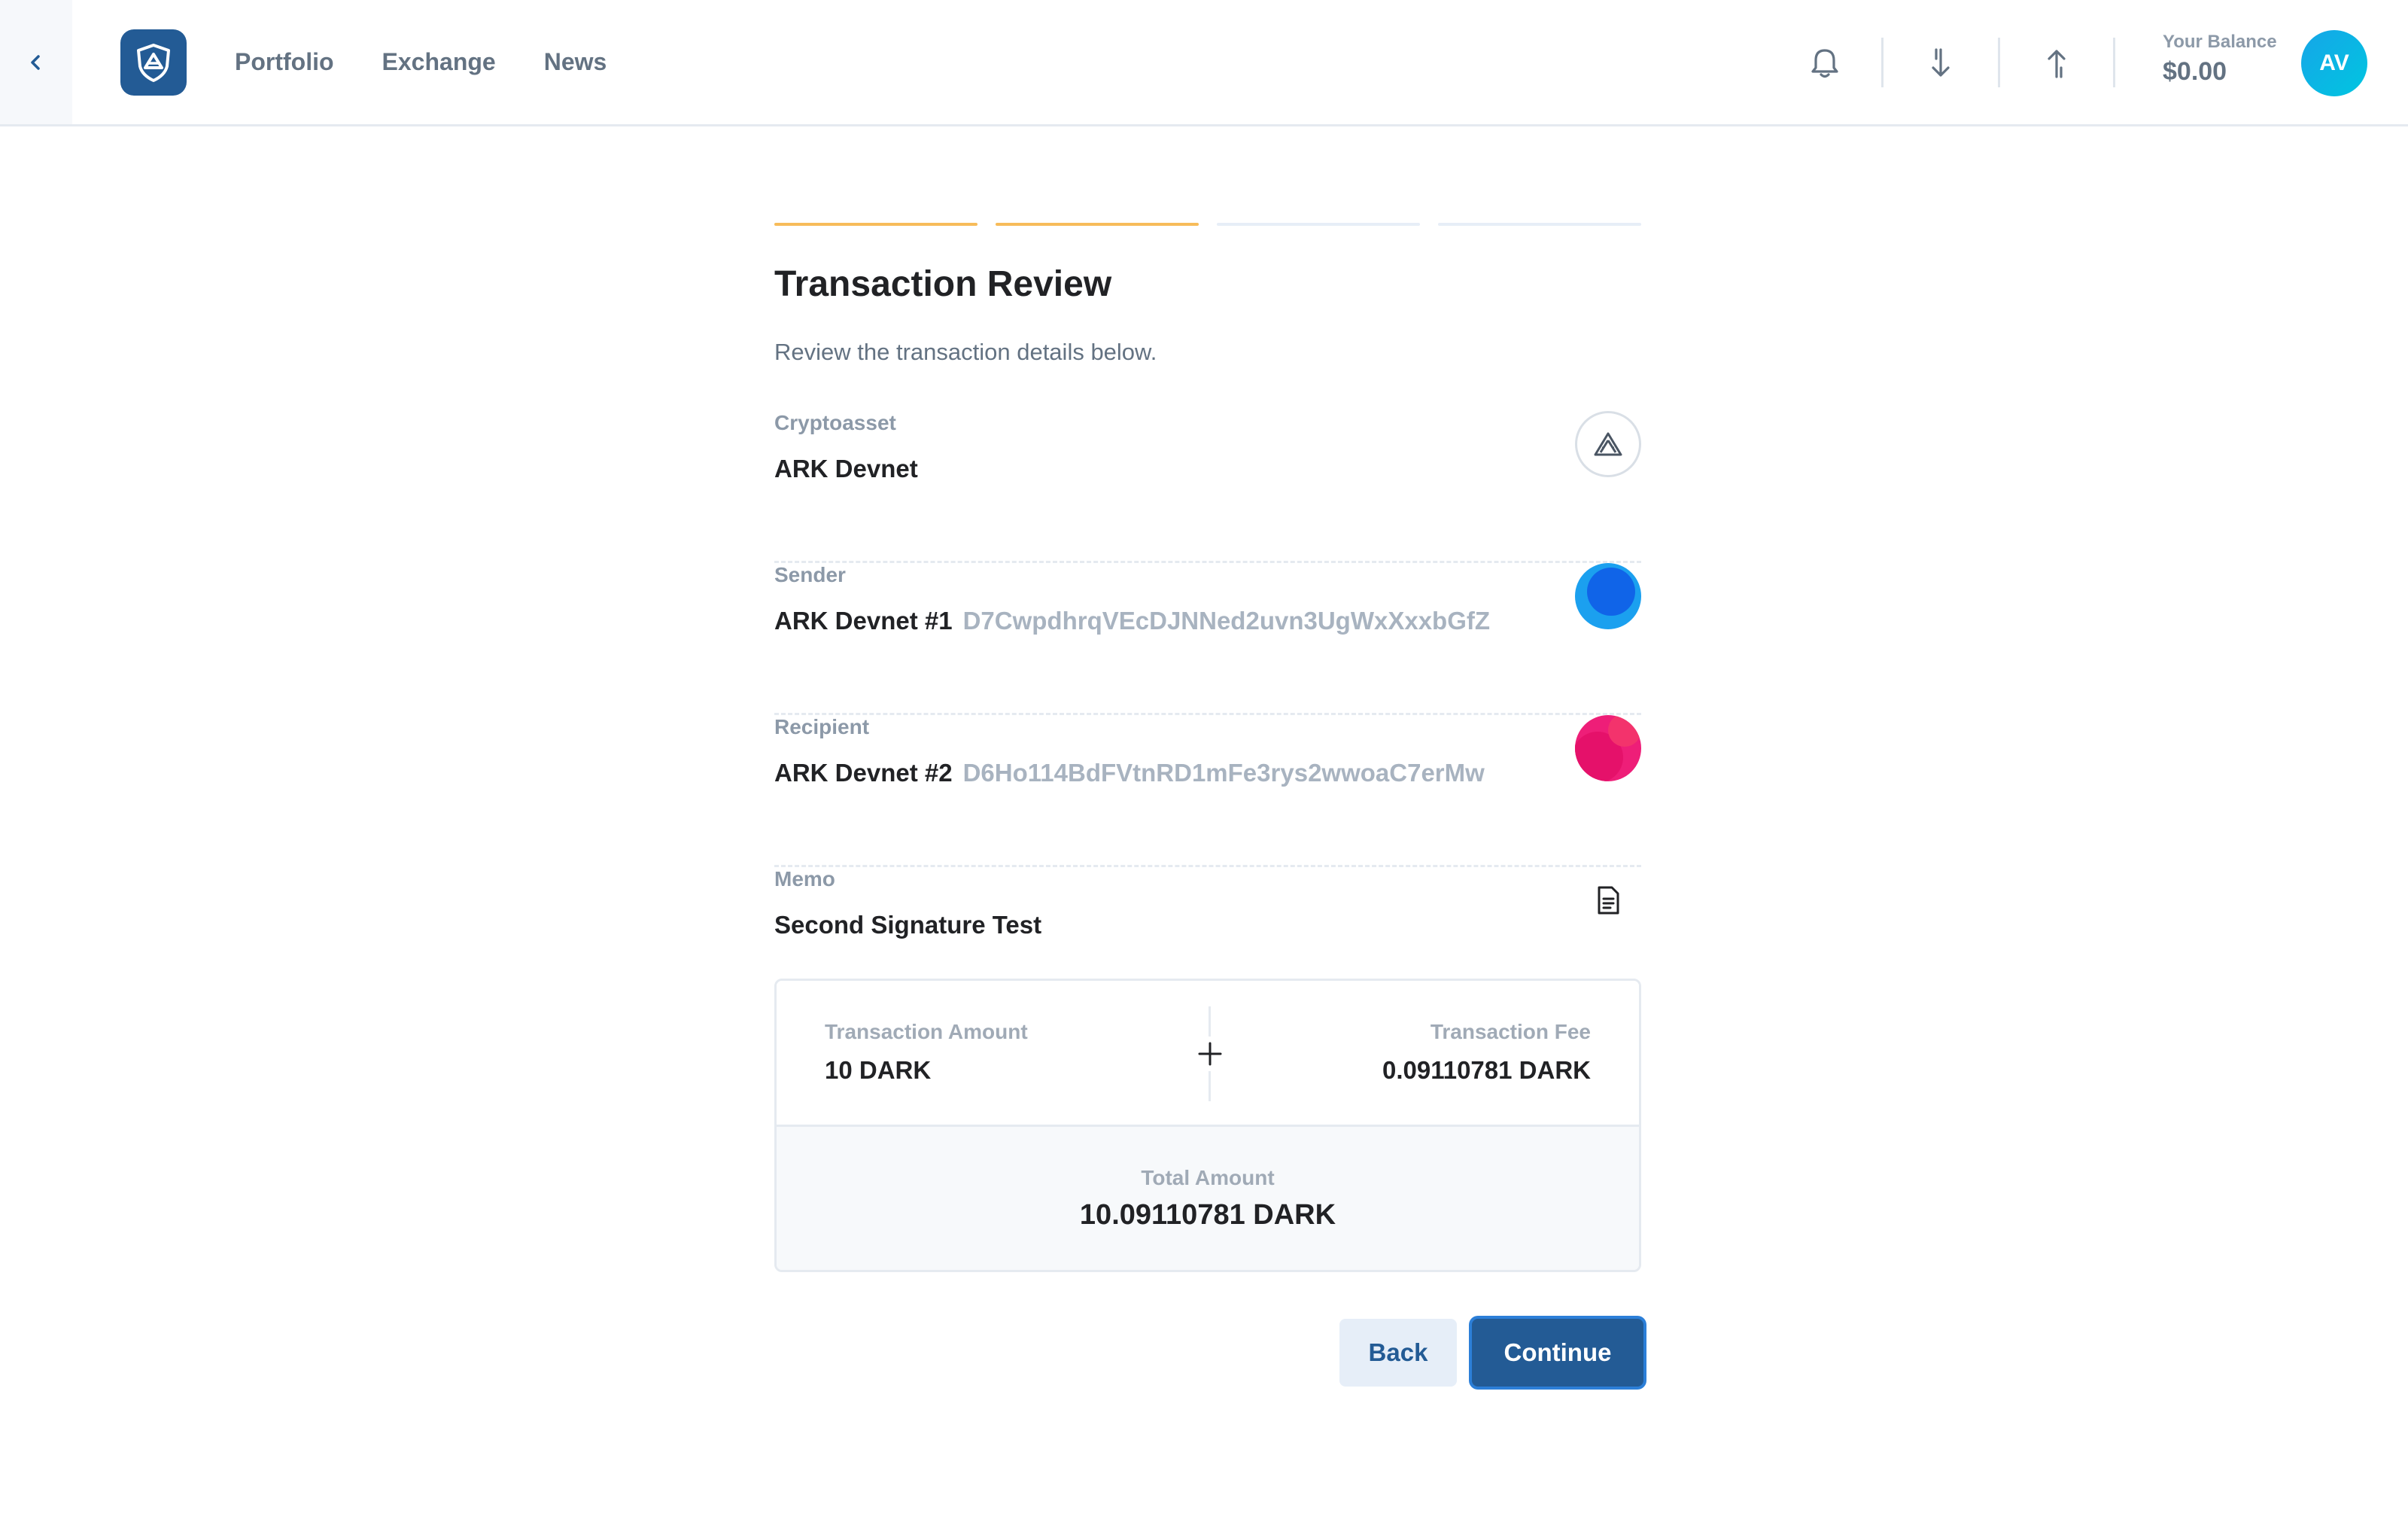  I want to click on receive-button, so click(1941, 63).